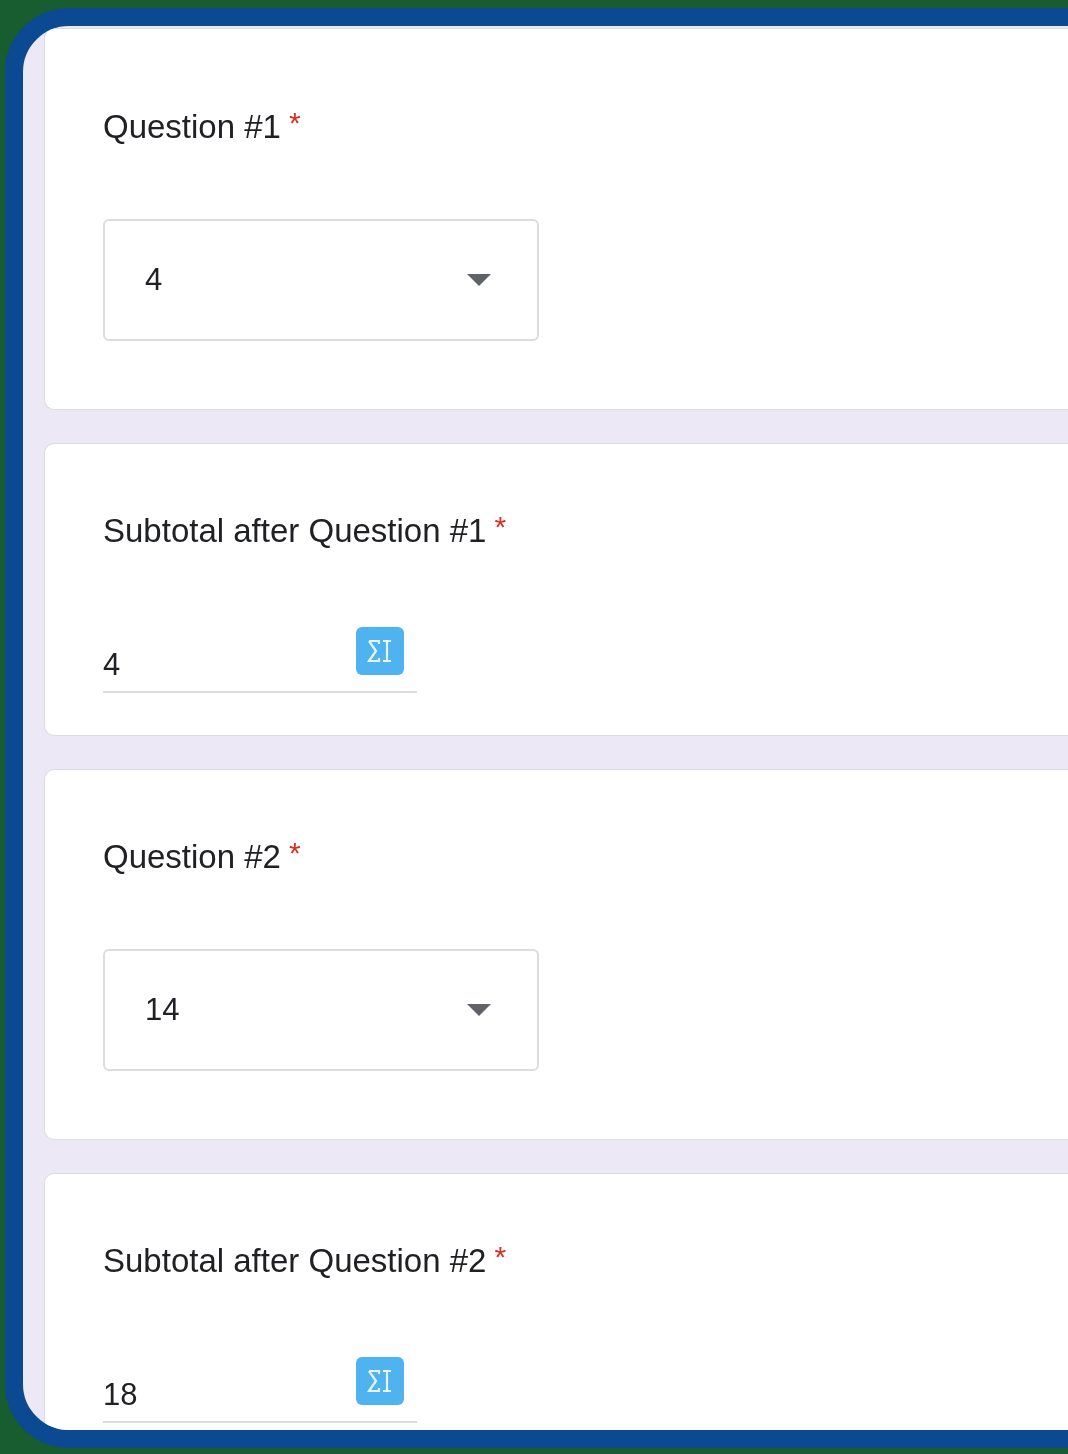 This screenshot has width=1068, height=1454. What do you see at coordinates (321, 1010) in the screenshot?
I see `dropdown-select: 14` at bounding box center [321, 1010].